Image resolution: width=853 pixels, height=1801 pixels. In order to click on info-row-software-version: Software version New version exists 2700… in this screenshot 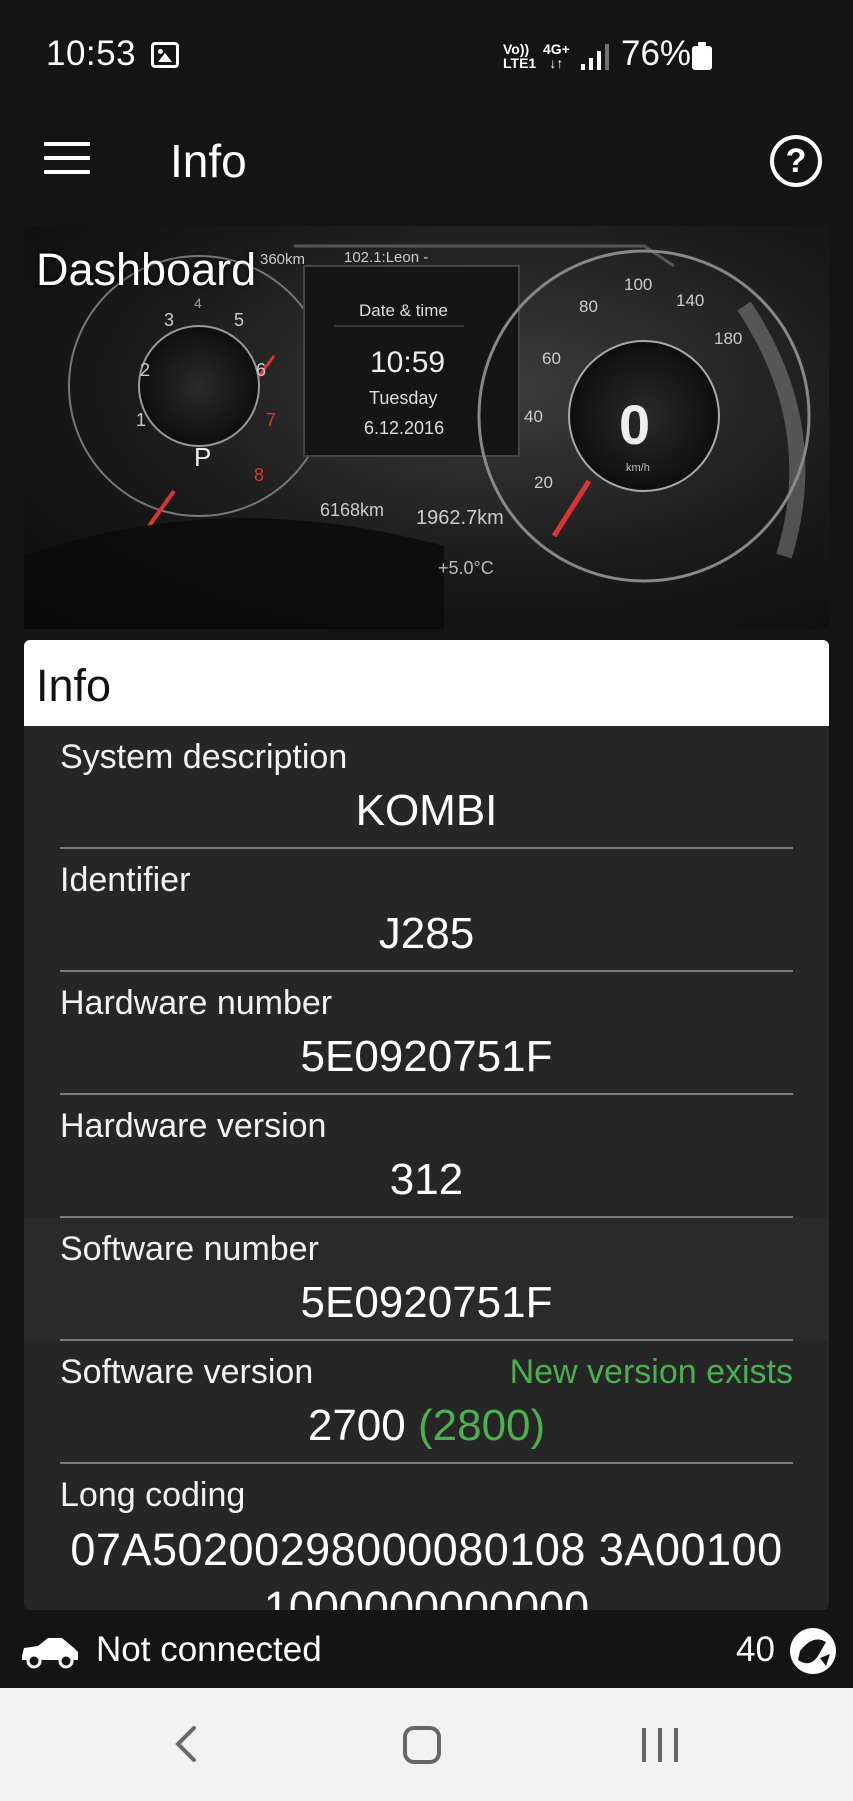, I will do `click(426, 1402)`.